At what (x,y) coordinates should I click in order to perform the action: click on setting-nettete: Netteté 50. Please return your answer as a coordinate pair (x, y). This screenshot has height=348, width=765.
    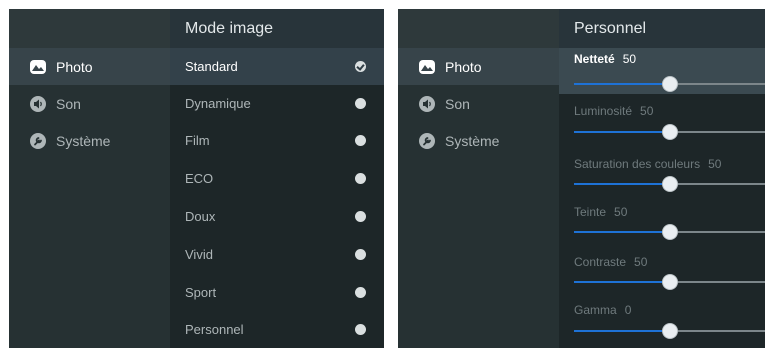
    Looking at the image, I should click on (662, 71).